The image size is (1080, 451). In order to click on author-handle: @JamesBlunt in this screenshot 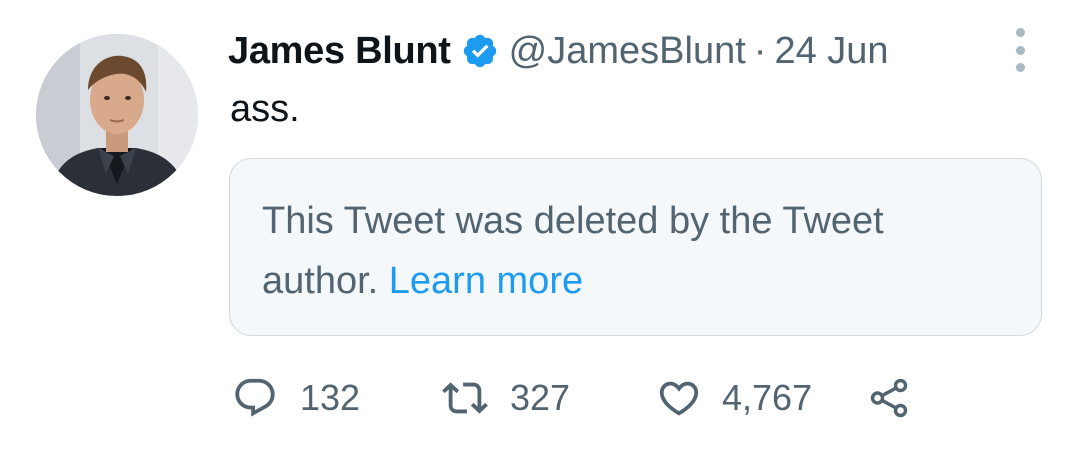, I will do `click(627, 51)`.